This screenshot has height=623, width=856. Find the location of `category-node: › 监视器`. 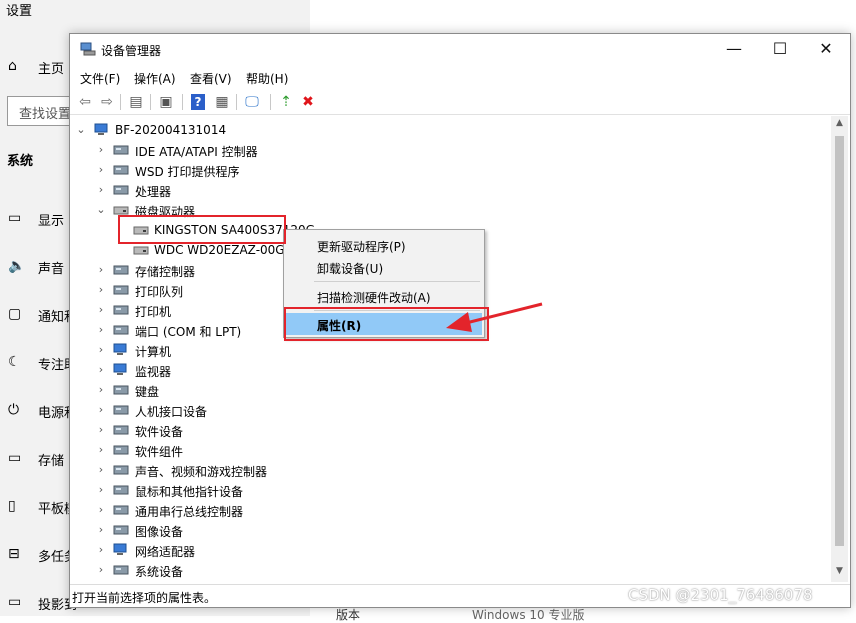

category-node: › 监视器 is located at coordinates (451, 370).